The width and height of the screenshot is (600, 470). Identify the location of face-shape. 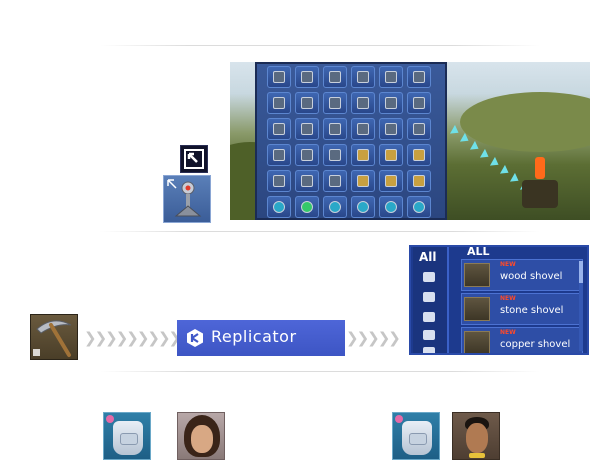
(202, 439).